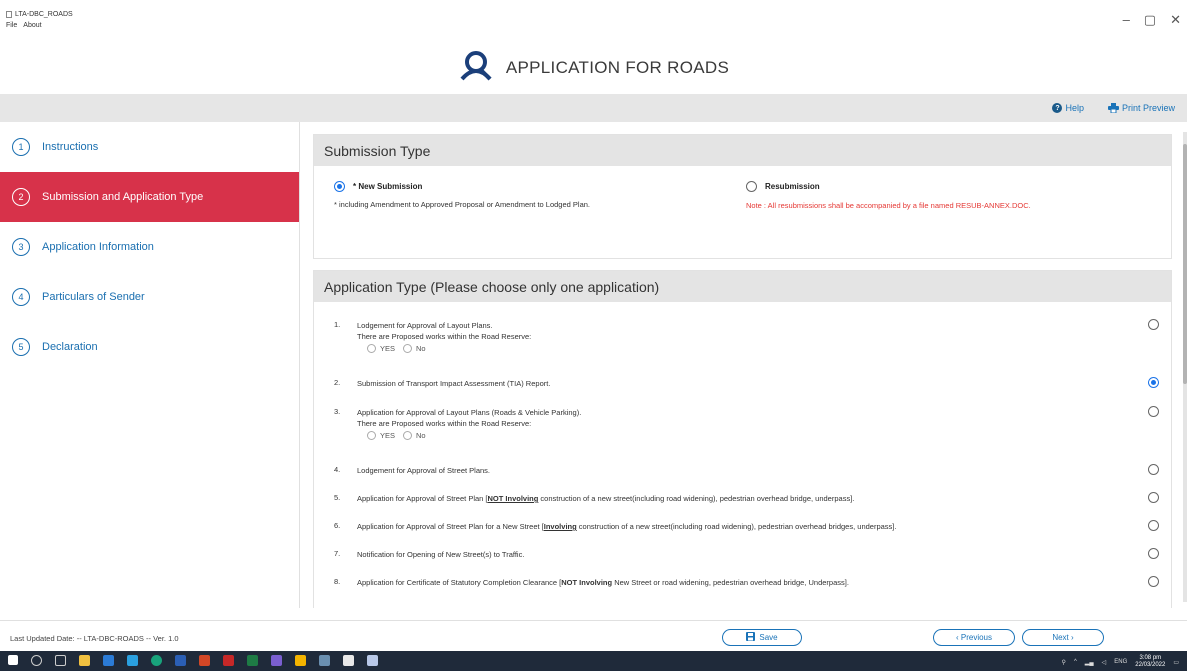 This screenshot has height=671, width=1187. Describe the element at coordinates (36, 660) in the screenshot. I see `search-icon` at that location.